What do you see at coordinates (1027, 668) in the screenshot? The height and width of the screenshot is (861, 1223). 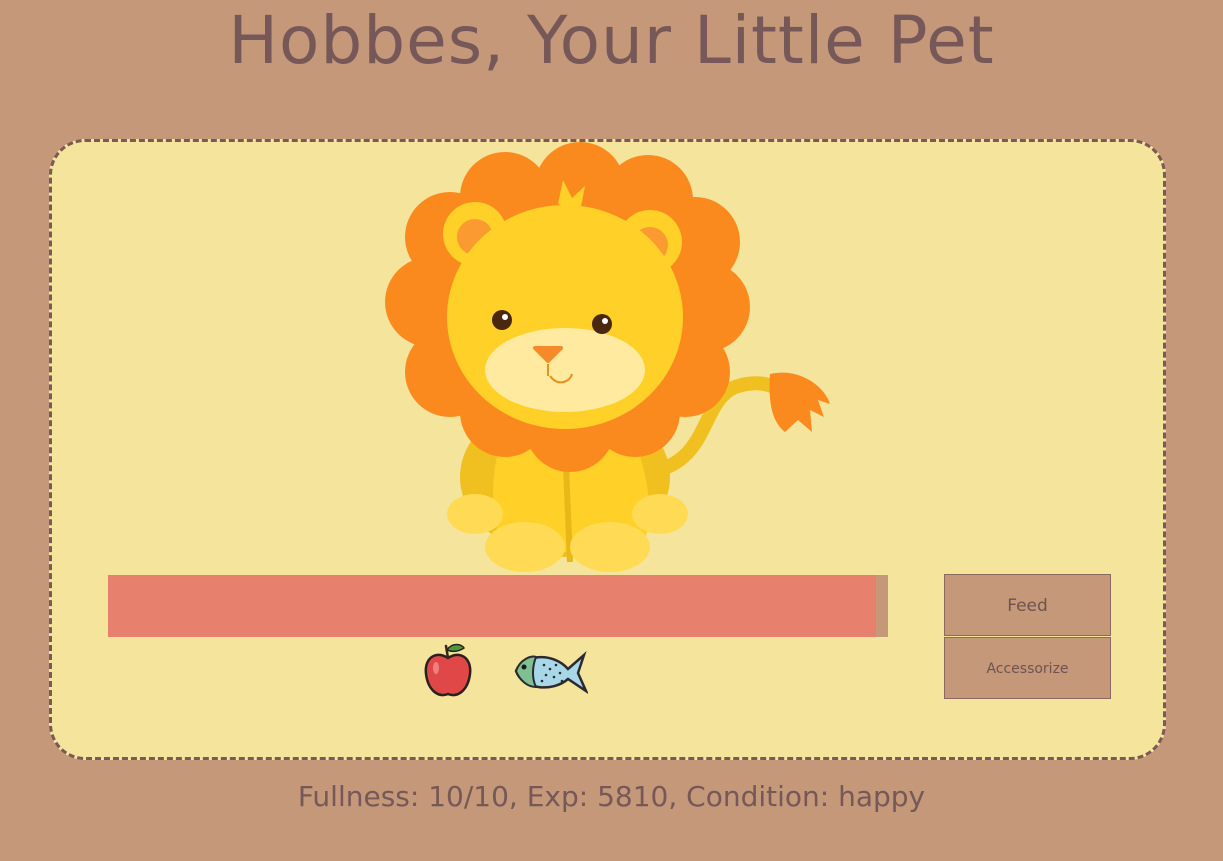 I see `accessorize-button: Accessorize` at bounding box center [1027, 668].